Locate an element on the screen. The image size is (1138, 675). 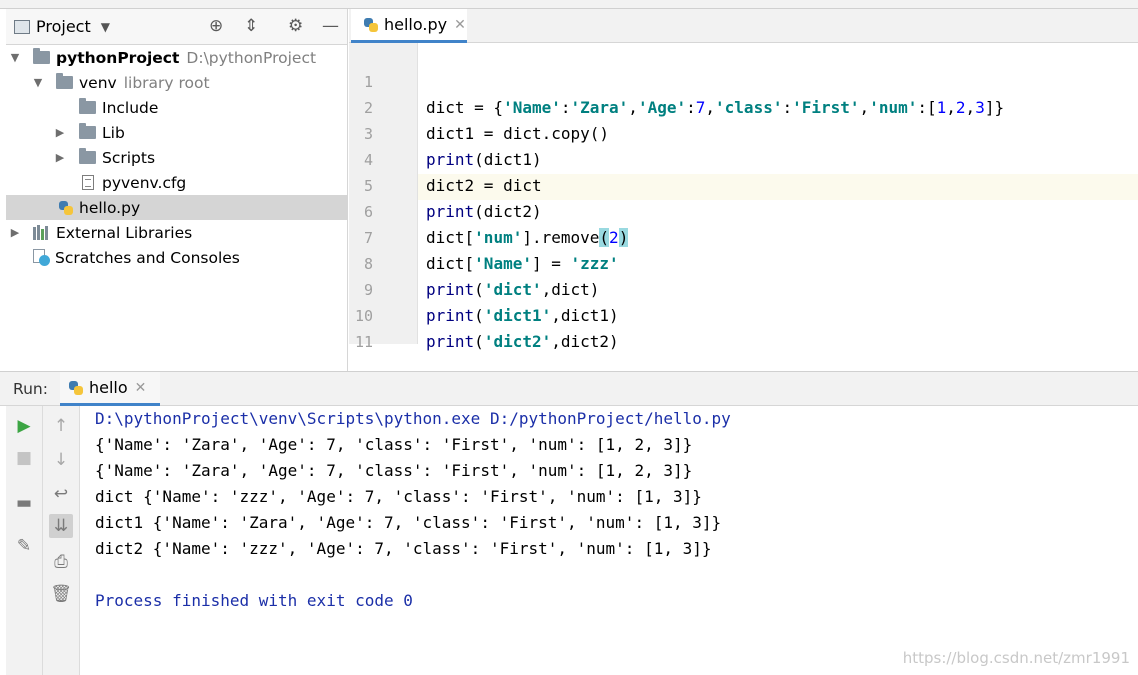
run-tab-label: hello is located at coordinates (108, 387).